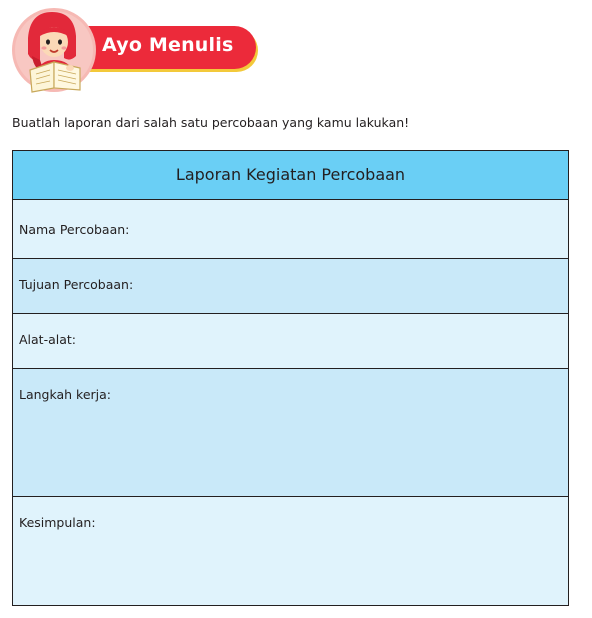 This screenshot has height=618, width=592. Describe the element at coordinates (290, 286) in the screenshot. I see `field-tujuan-percobaan: Tujuan Percobaan:` at that location.